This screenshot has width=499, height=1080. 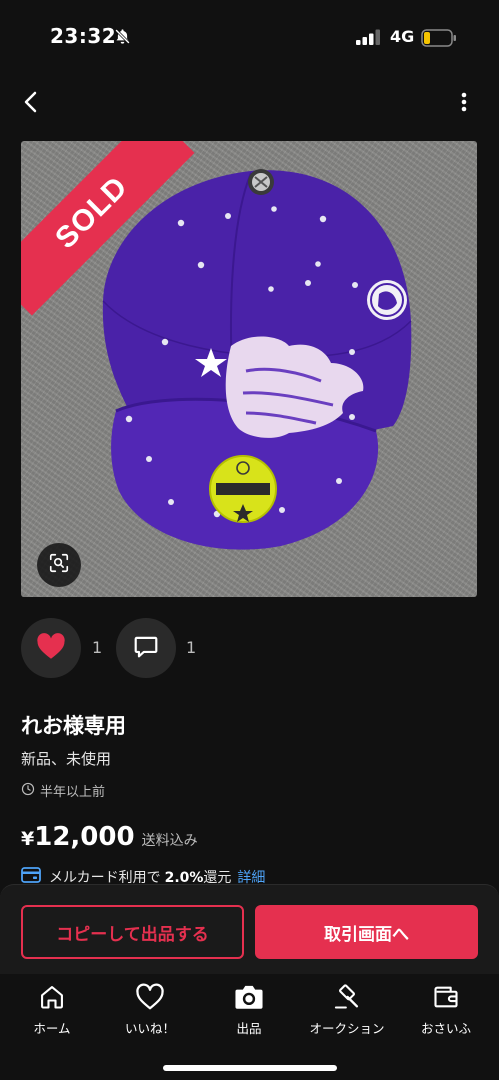 I want to click on heart-icon, so click(x=51, y=648).